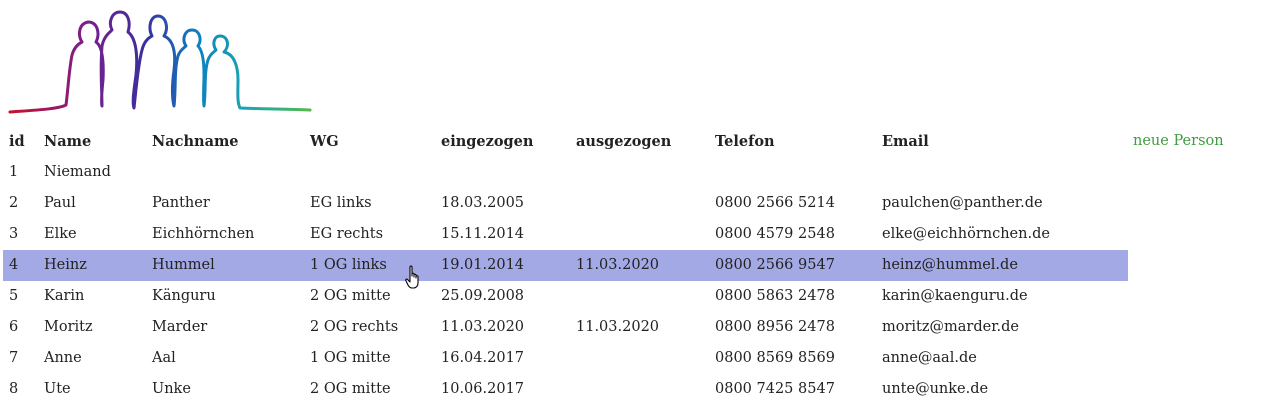 The height and width of the screenshot is (413, 1273). What do you see at coordinates (160, 62) in the screenshot?
I see `people-silhouettes-logo` at bounding box center [160, 62].